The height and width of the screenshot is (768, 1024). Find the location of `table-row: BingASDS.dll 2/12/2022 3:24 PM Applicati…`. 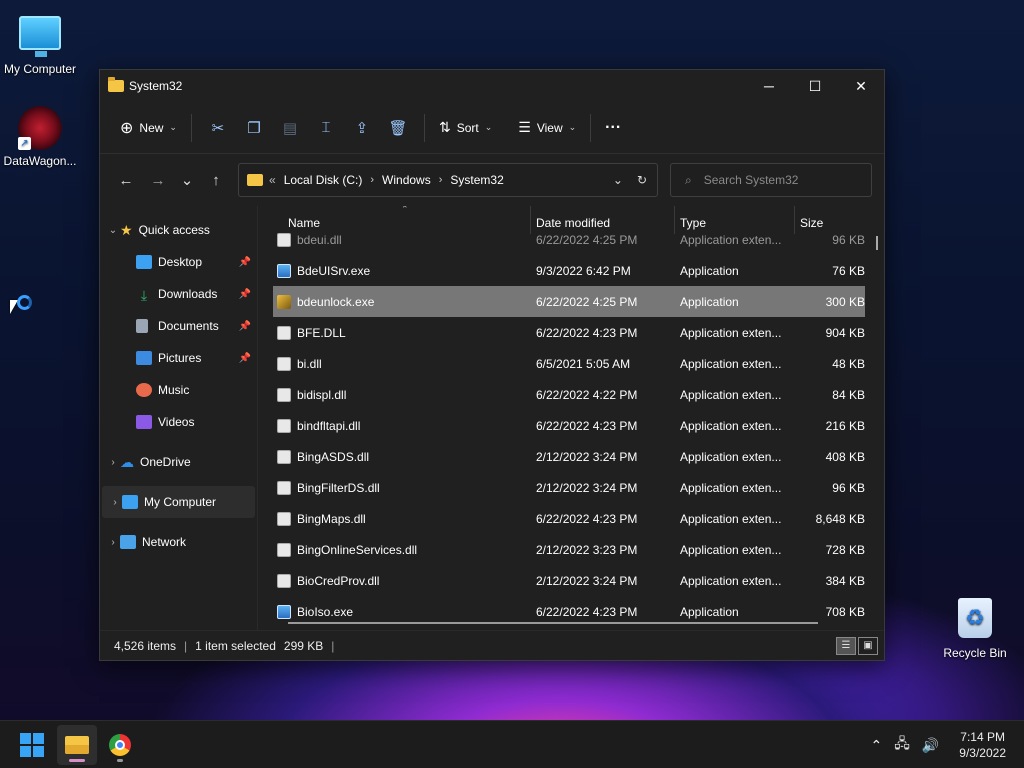

table-row: BingASDS.dll 2/12/2022 3:24 PM Applicati… is located at coordinates (569, 456).